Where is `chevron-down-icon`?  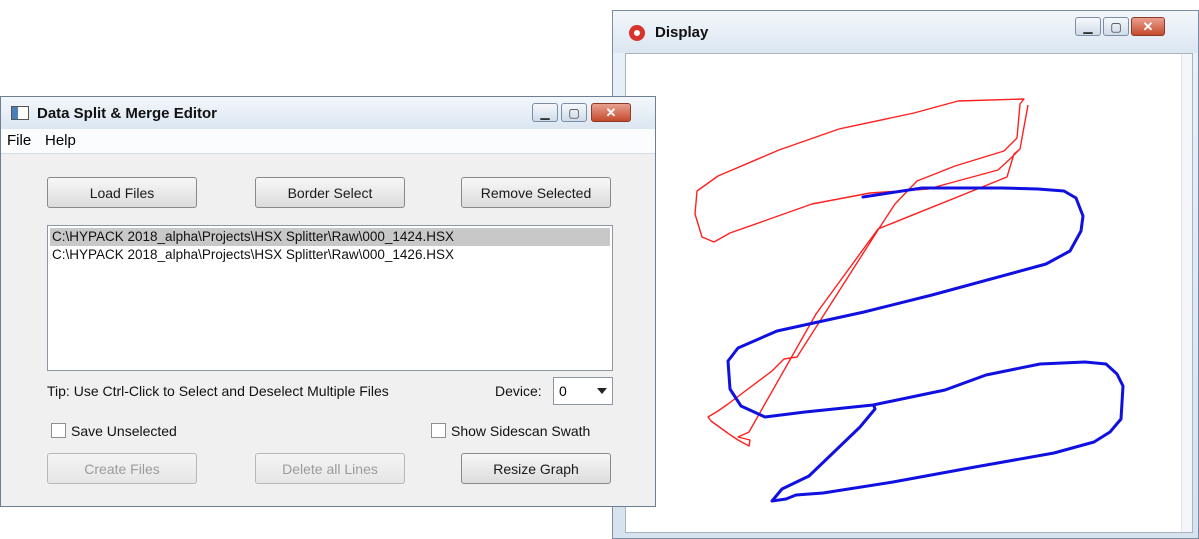 chevron-down-icon is located at coordinates (602, 391).